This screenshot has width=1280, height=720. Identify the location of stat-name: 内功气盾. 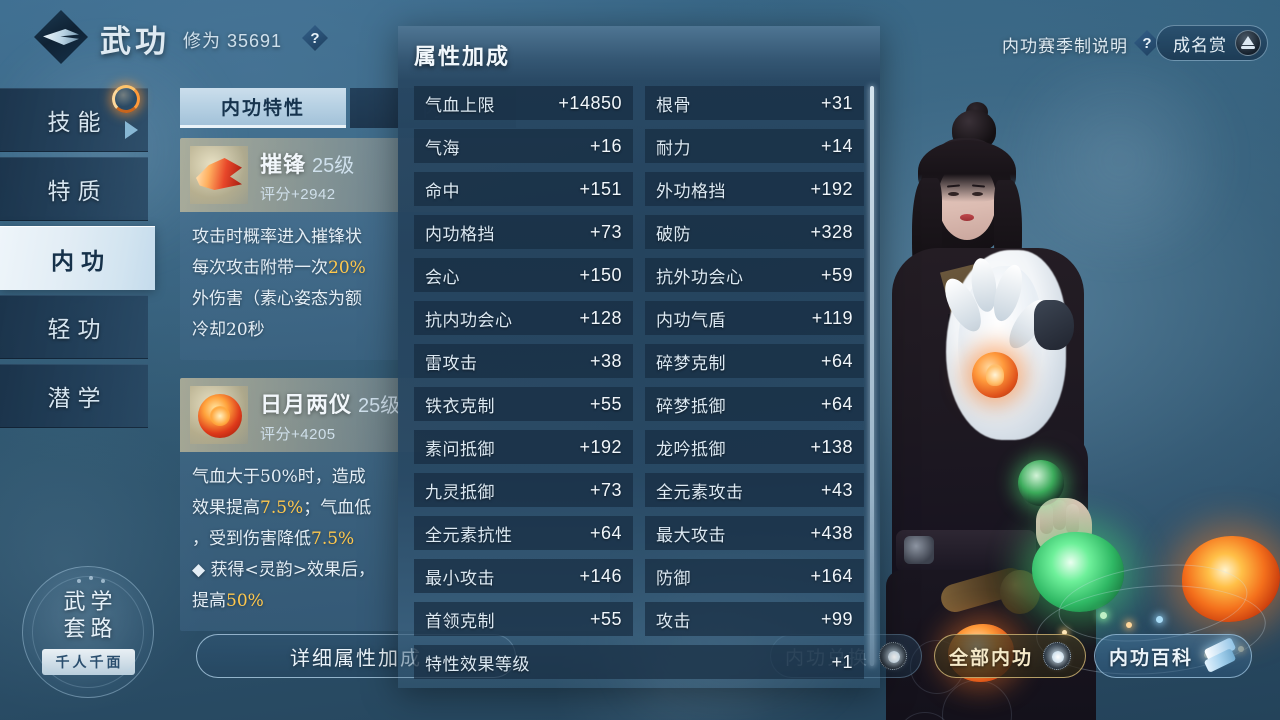
(691, 320).